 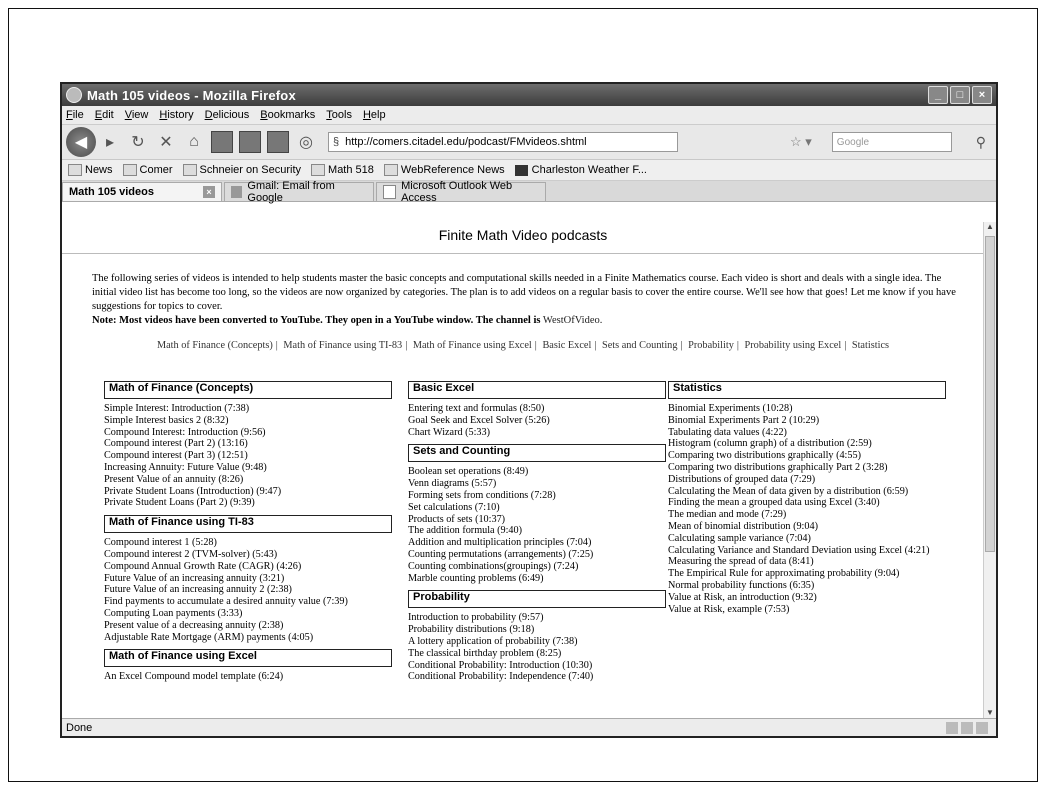 What do you see at coordinates (891, 142) in the screenshot?
I see `search-input: Google` at bounding box center [891, 142].